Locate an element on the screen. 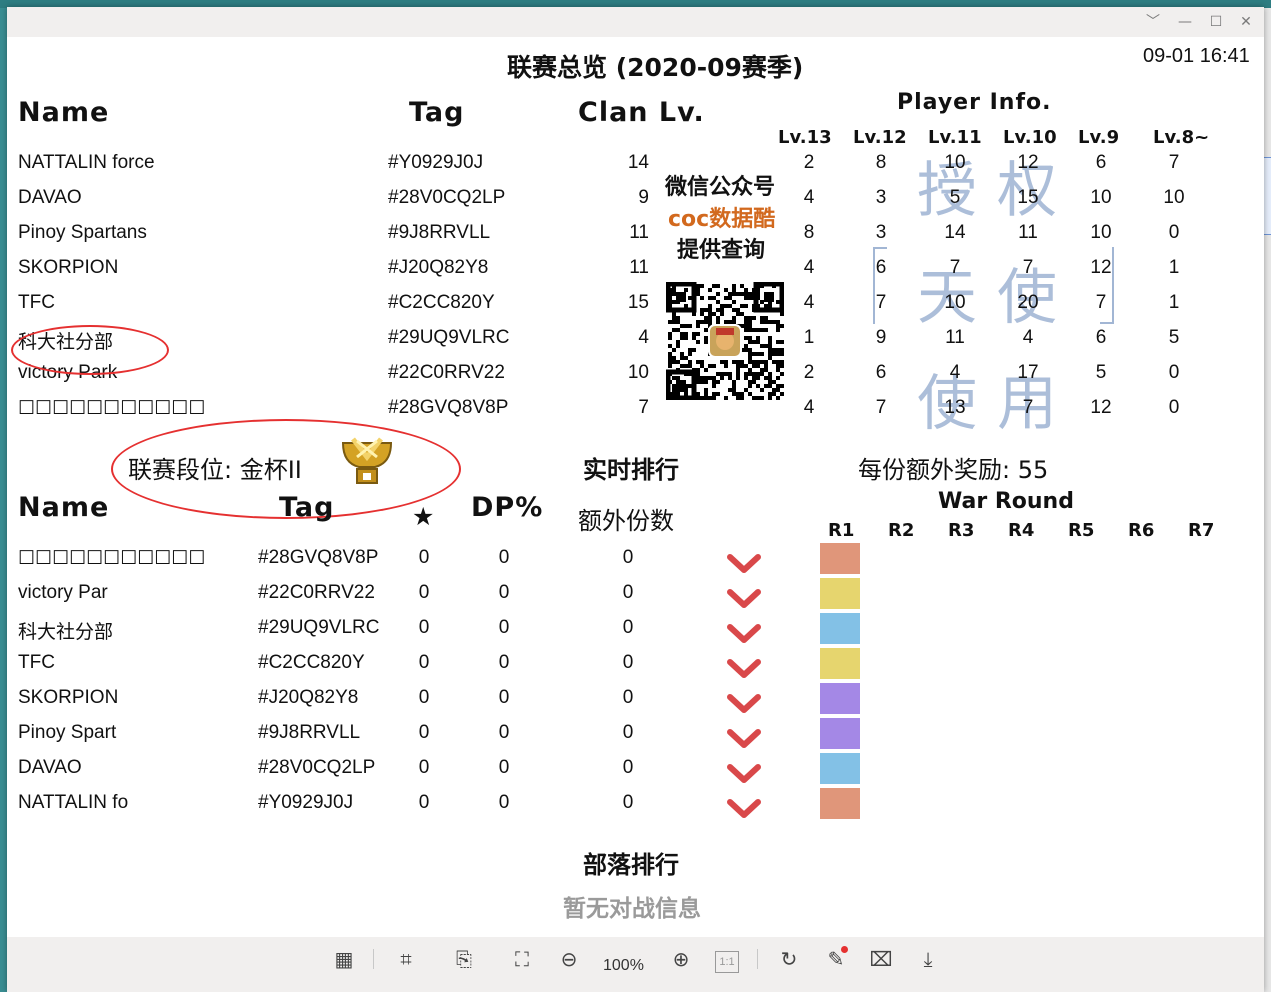 Image resolution: width=1271 pixels, height=992 pixels. fit-window-icon: ⛶ is located at coordinates (522, 959).